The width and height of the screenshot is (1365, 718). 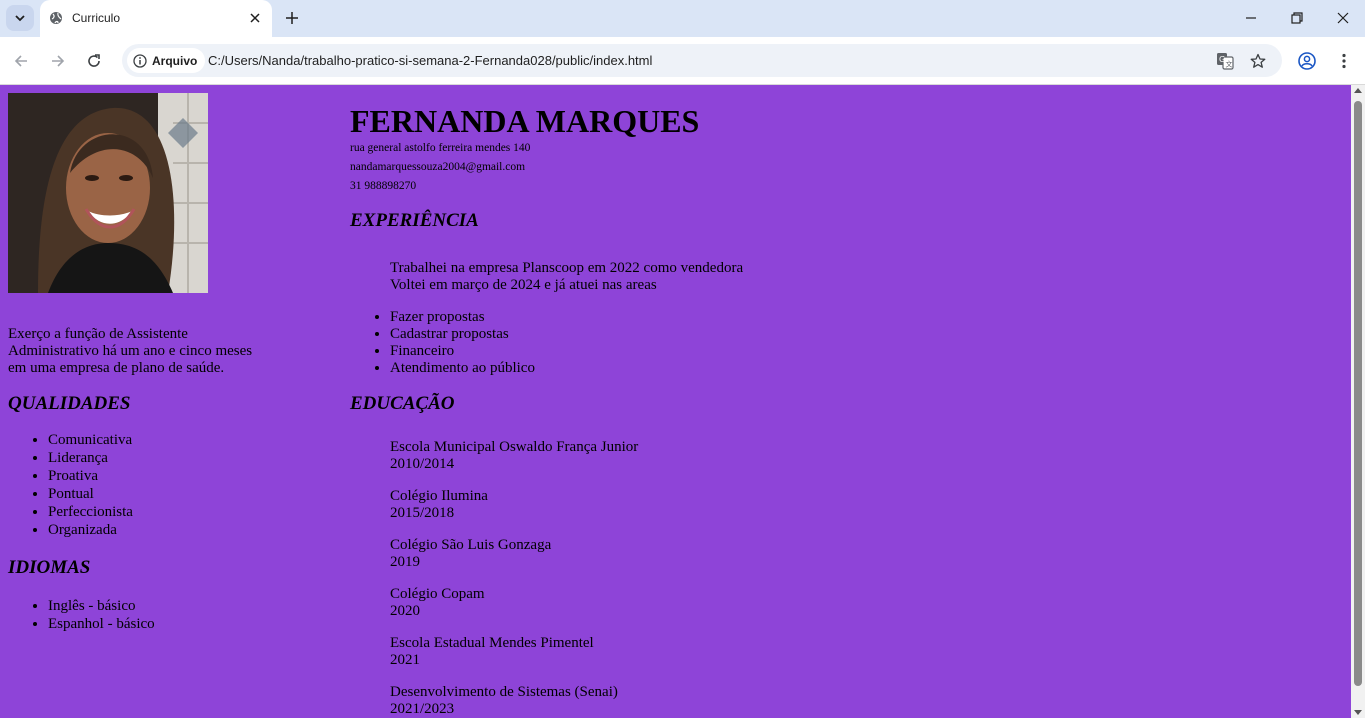 I want to click on education-entry: Colégio São Luis Gonzaga 2019, so click(x=700, y=554).